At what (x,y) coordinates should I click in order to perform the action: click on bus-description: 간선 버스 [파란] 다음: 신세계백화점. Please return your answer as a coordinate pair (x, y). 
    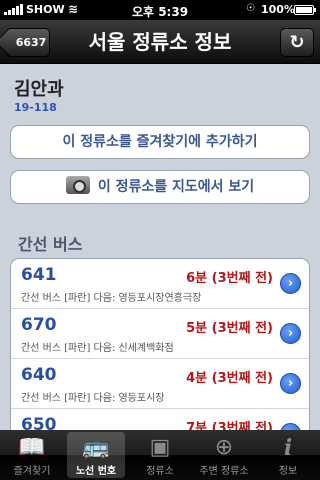
    Looking at the image, I should click on (97, 348).